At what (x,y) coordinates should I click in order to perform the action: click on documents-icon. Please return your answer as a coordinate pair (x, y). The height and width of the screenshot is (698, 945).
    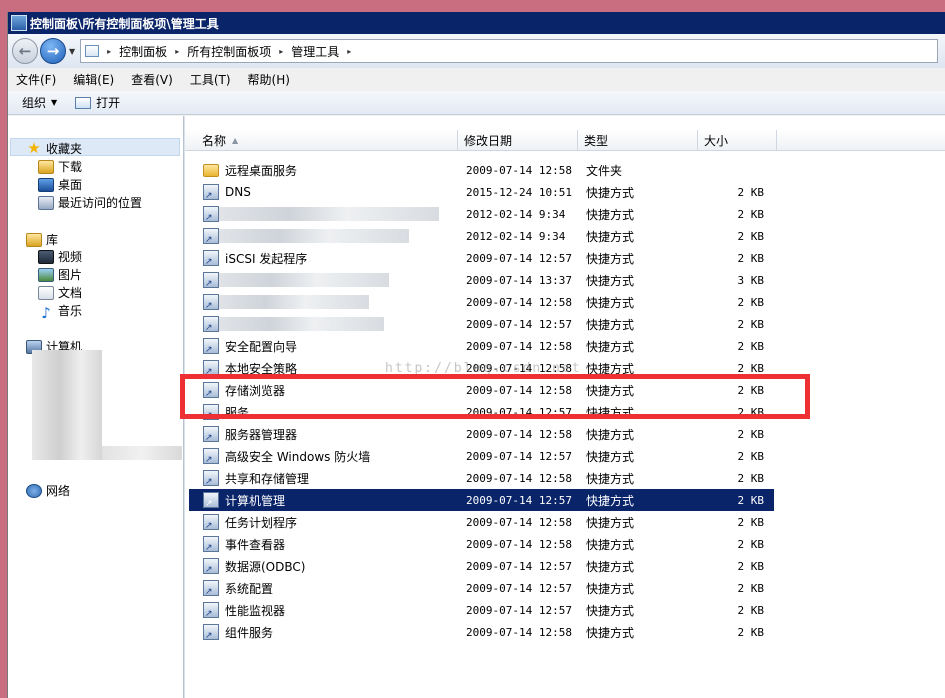
    Looking at the image, I should click on (46, 292).